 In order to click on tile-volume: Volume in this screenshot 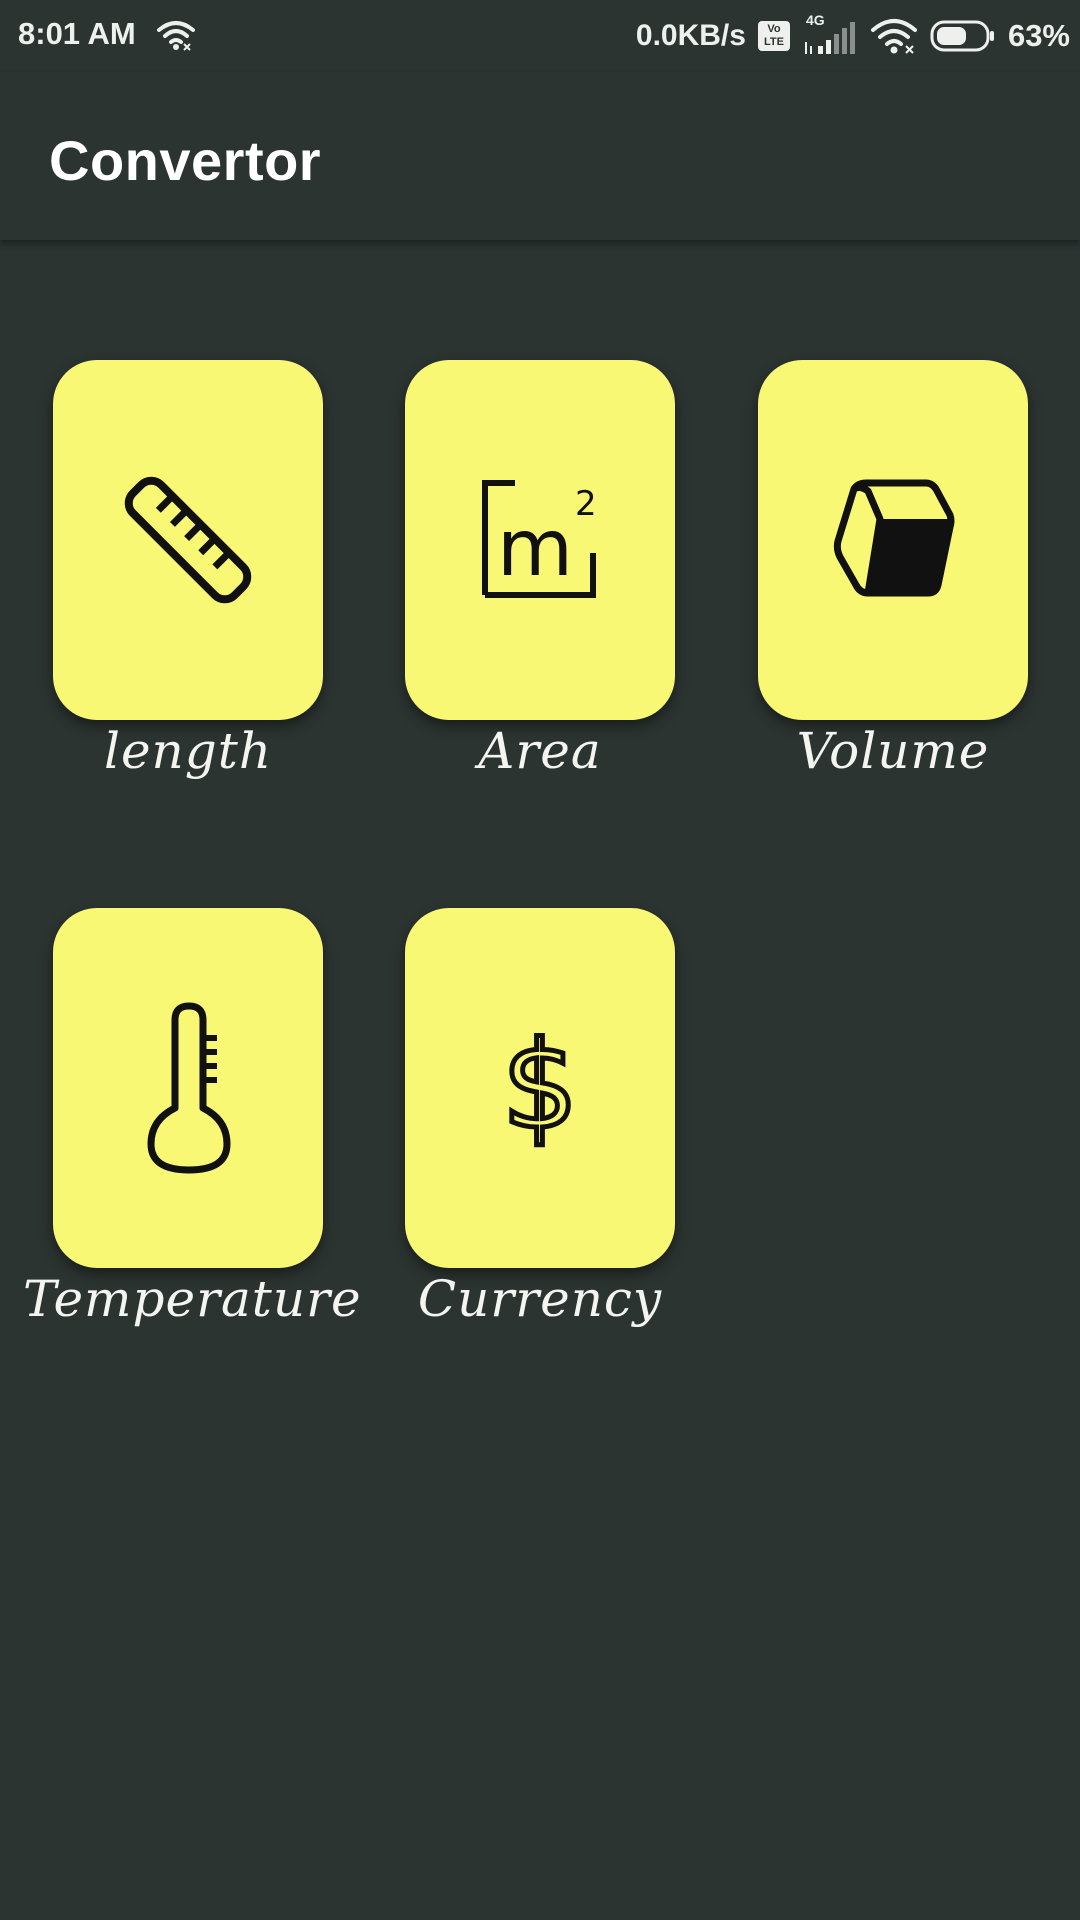, I will do `click(893, 570)`.